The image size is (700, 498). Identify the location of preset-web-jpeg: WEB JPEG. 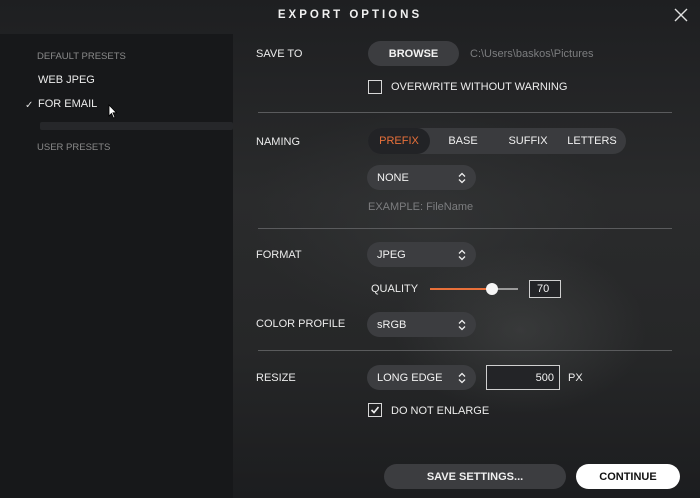
(66, 80).